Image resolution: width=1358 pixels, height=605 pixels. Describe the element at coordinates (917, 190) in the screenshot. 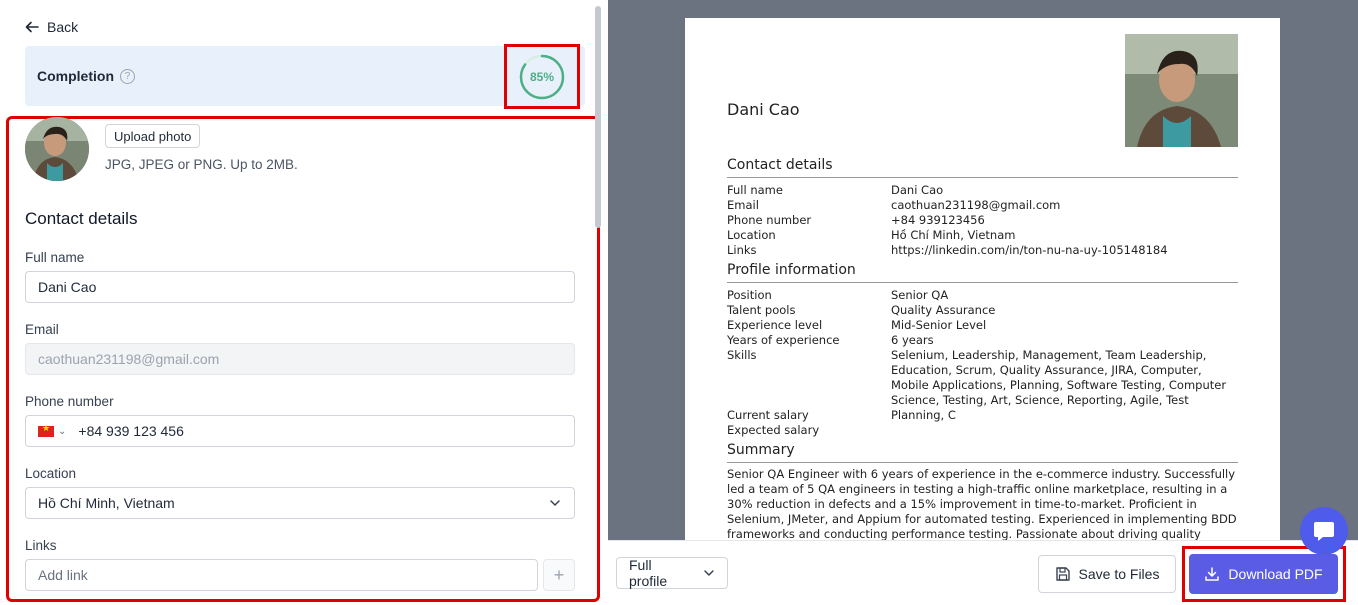

I see `contact-value: Dani Cao` at that location.